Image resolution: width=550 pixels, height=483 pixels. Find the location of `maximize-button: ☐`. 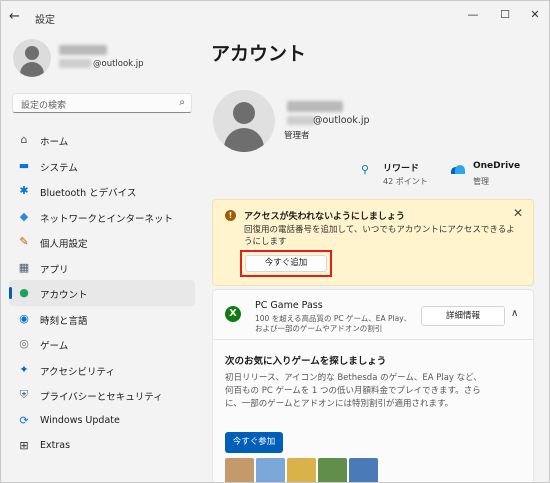

maximize-button: ☐ is located at coordinates (505, 15).